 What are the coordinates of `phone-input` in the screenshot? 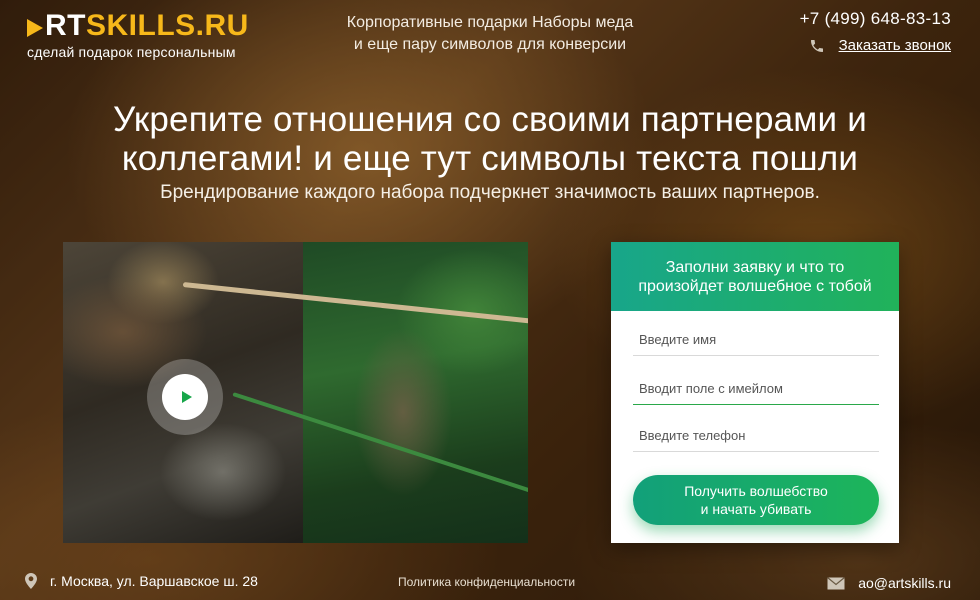 It's located at (756, 439).